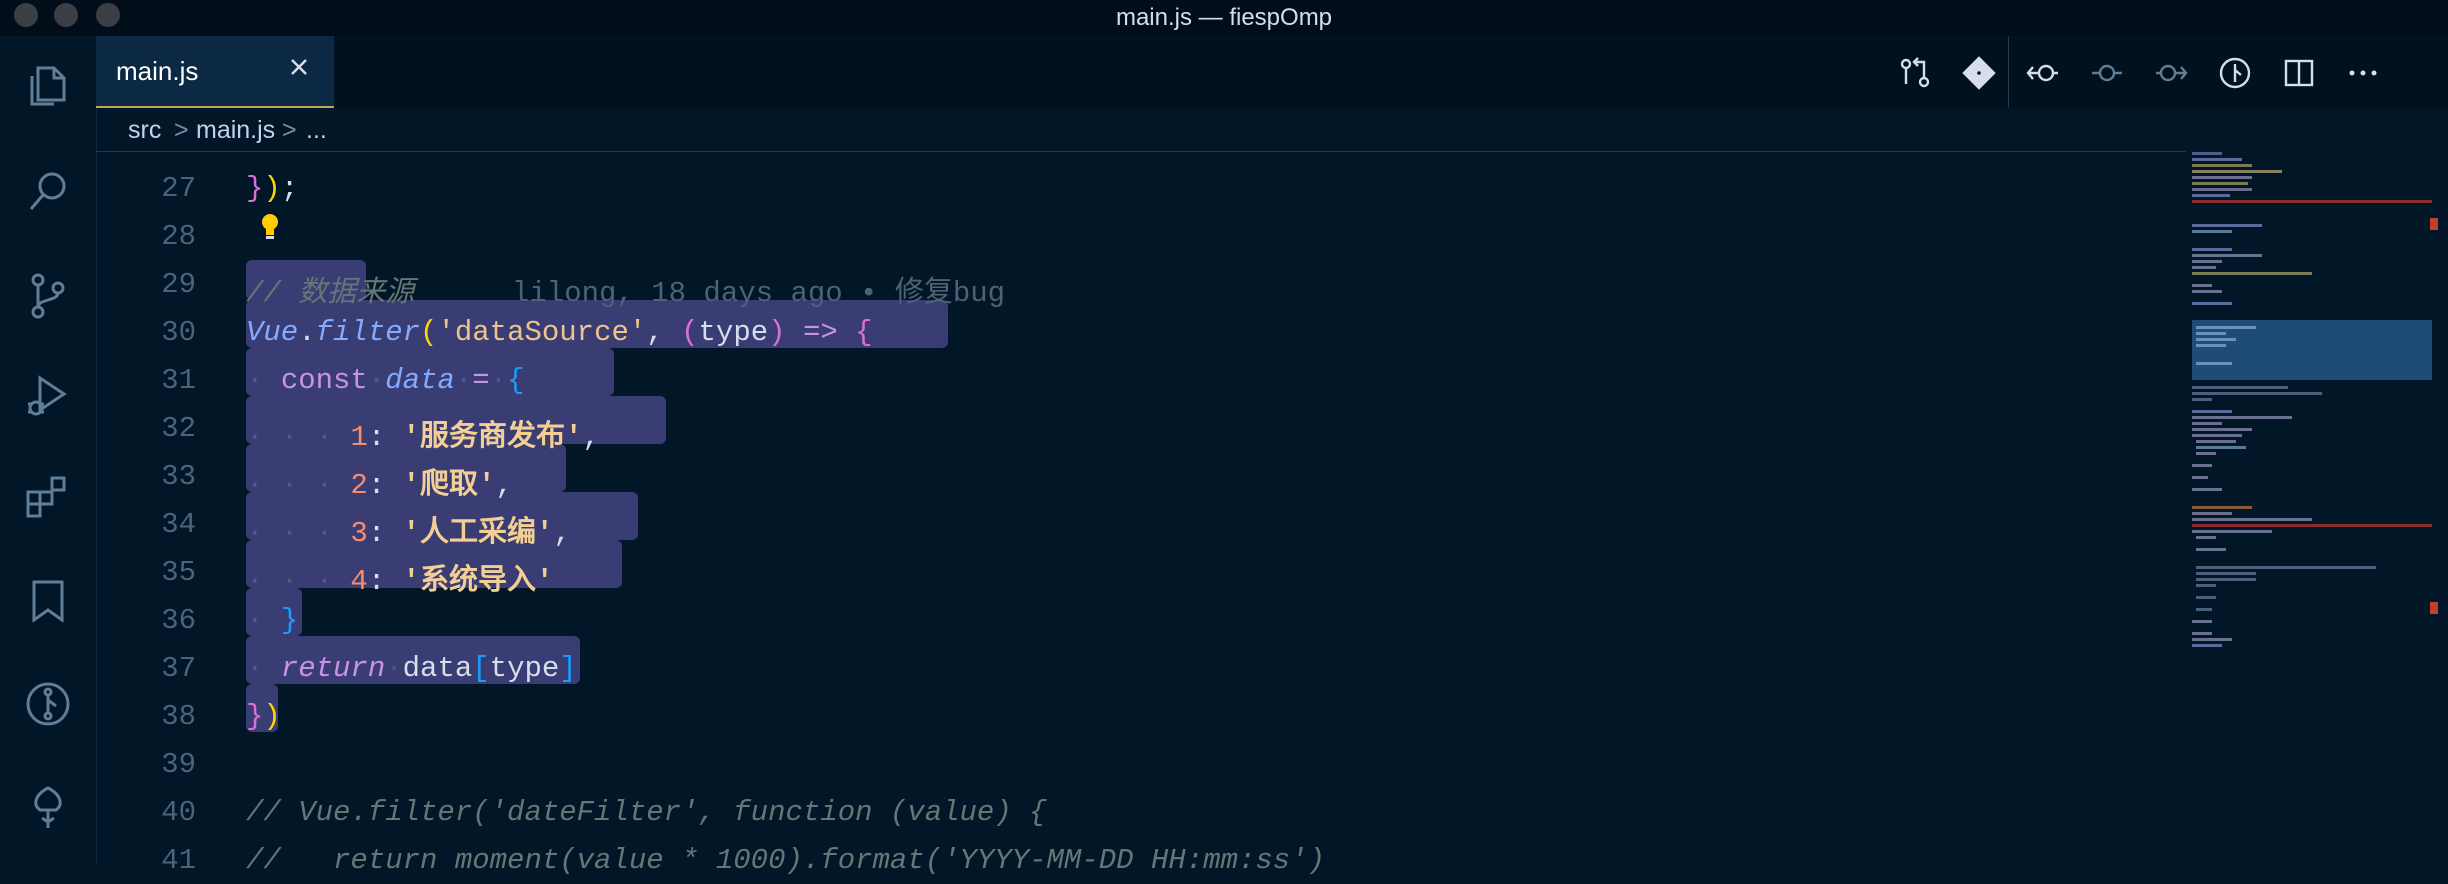 Image resolution: width=2448 pixels, height=884 pixels. I want to click on next-revision-icon, so click(2171, 73).